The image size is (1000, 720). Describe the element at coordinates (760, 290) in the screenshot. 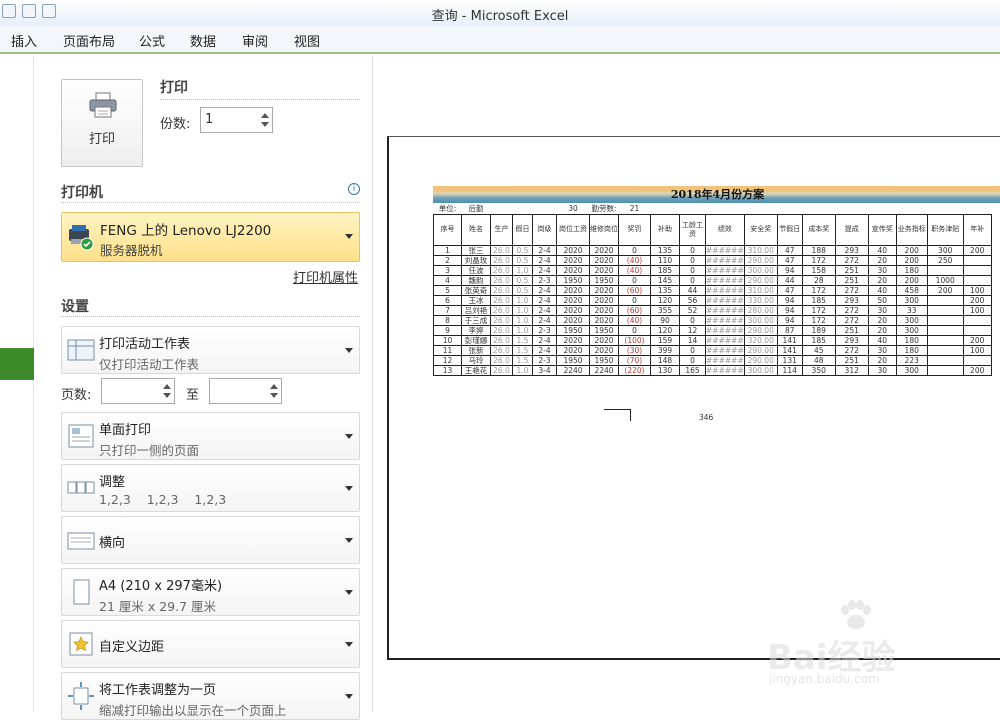

I see `table-cell: 310.00` at that location.